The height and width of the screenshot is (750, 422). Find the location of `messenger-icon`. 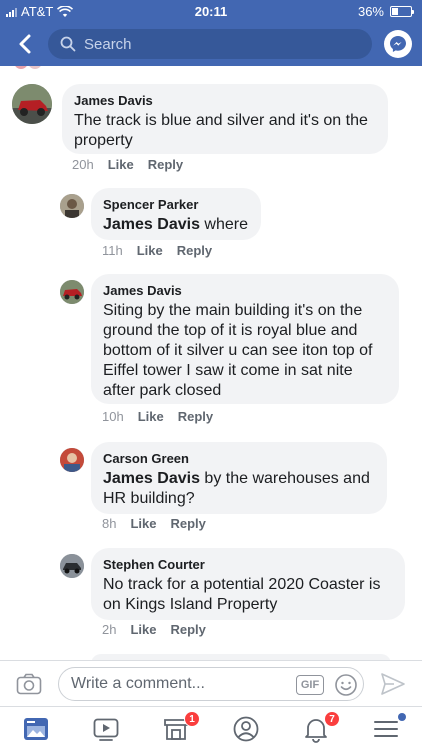

messenger-icon is located at coordinates (398, 44).